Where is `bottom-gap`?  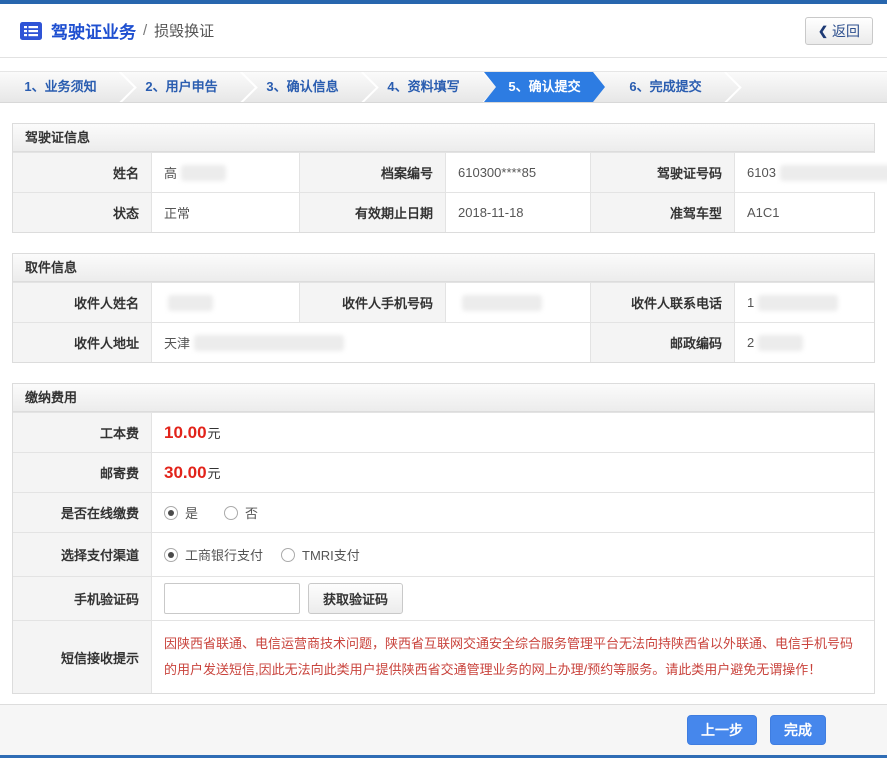 bottom-gap is located at coordinates (443, 760).